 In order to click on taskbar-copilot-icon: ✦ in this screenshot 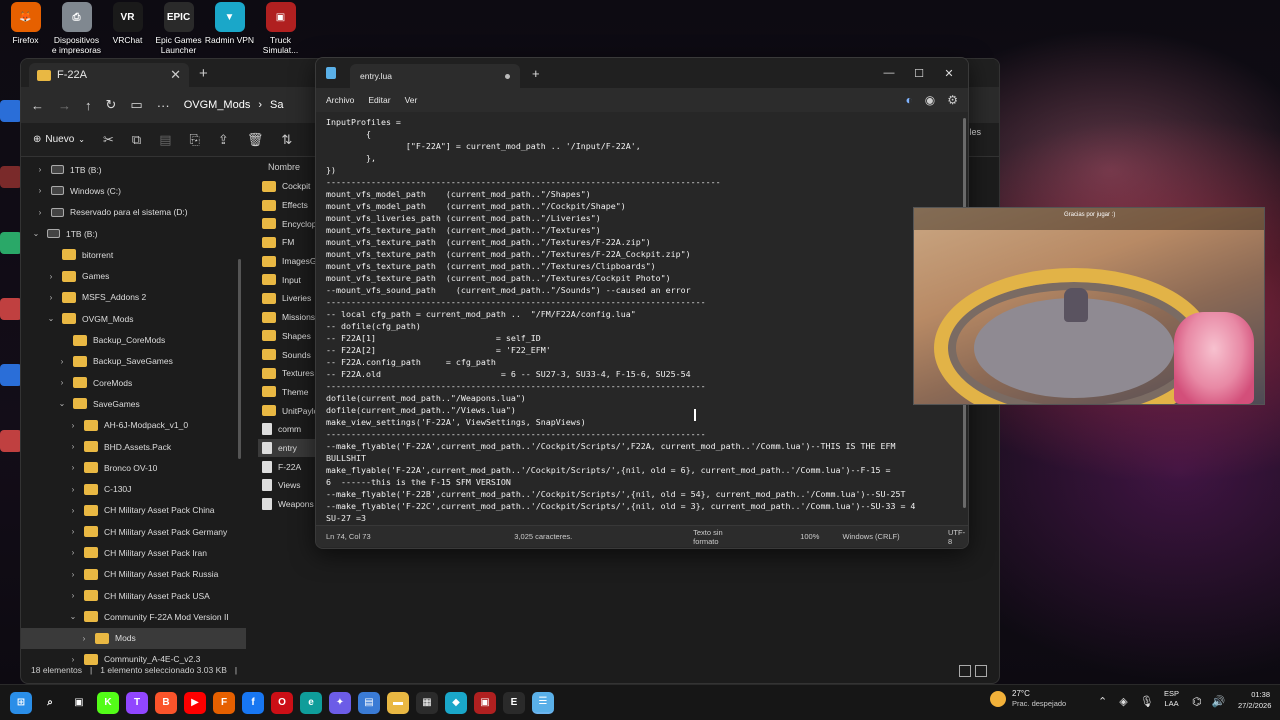, I will do `click(340, 702)`.